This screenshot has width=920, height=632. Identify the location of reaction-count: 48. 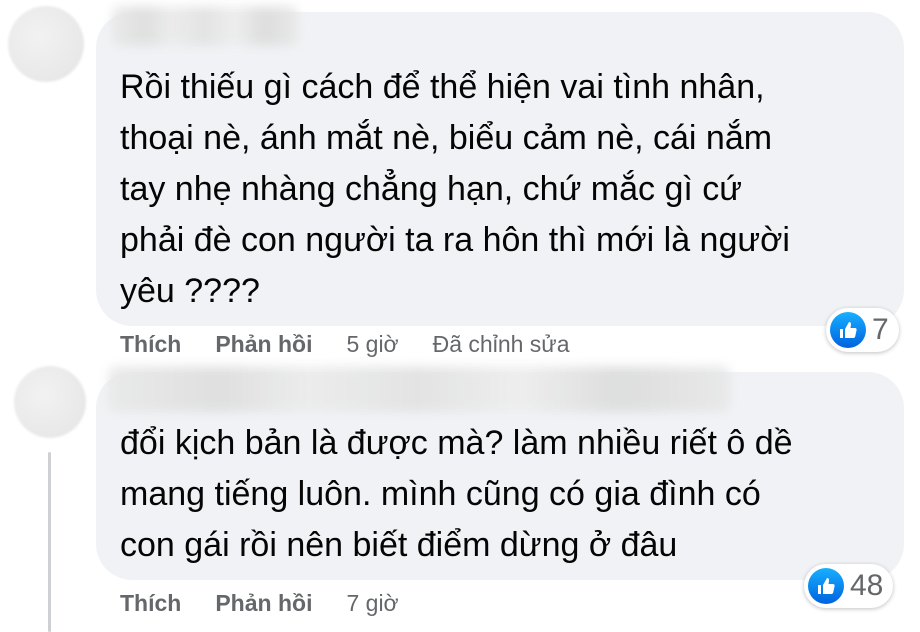
(867, 585).